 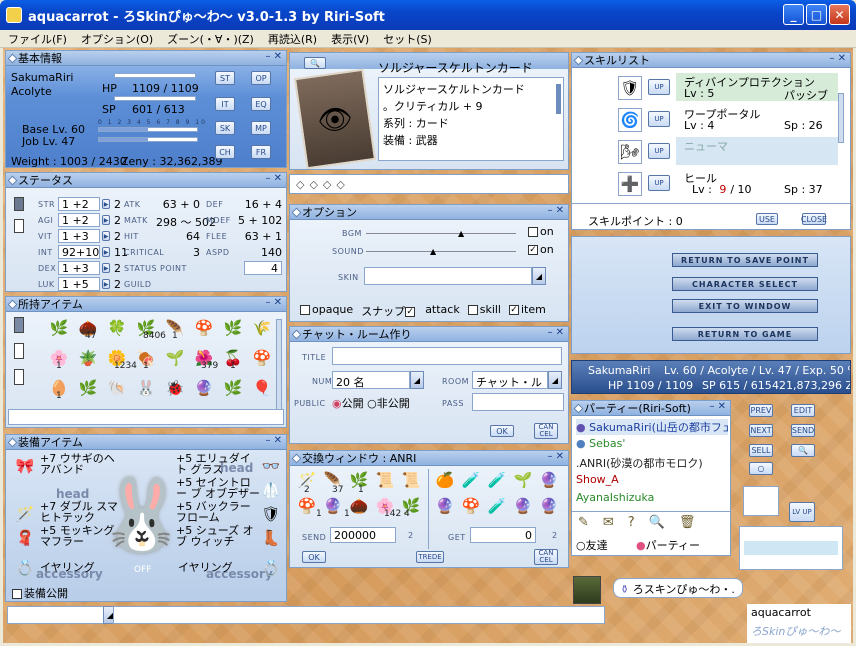 What do you see at coordinates (803, 410) in the screenshot?
I see `edit-button: EDIT` at bounding box center [803, 410].